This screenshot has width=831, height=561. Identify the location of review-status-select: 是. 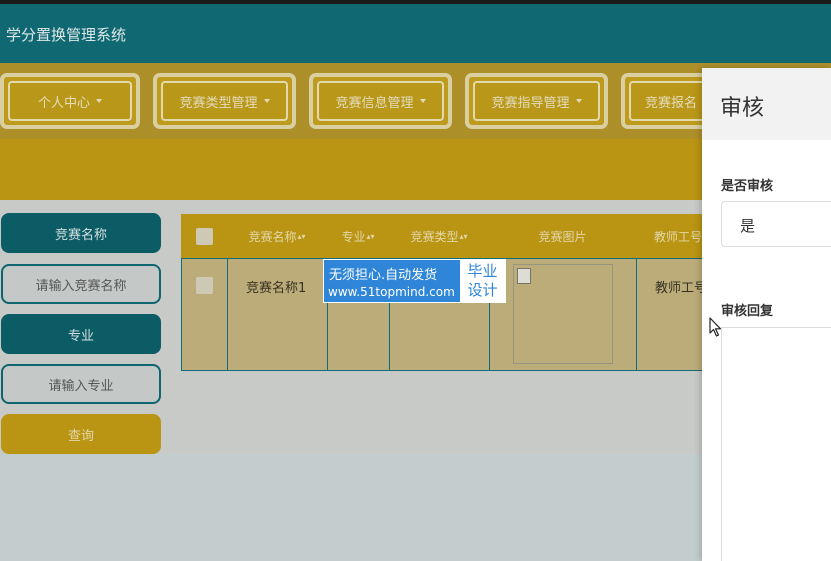
(776, 224).